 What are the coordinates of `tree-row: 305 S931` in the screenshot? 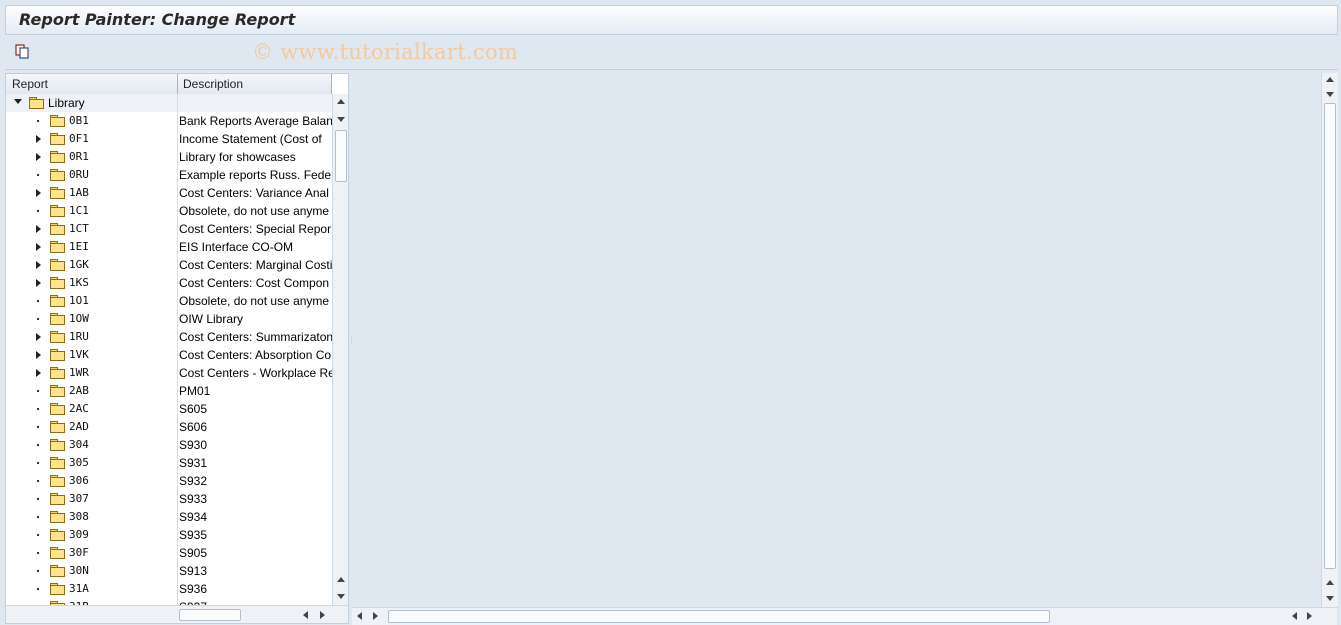 It's located at (169, 463).